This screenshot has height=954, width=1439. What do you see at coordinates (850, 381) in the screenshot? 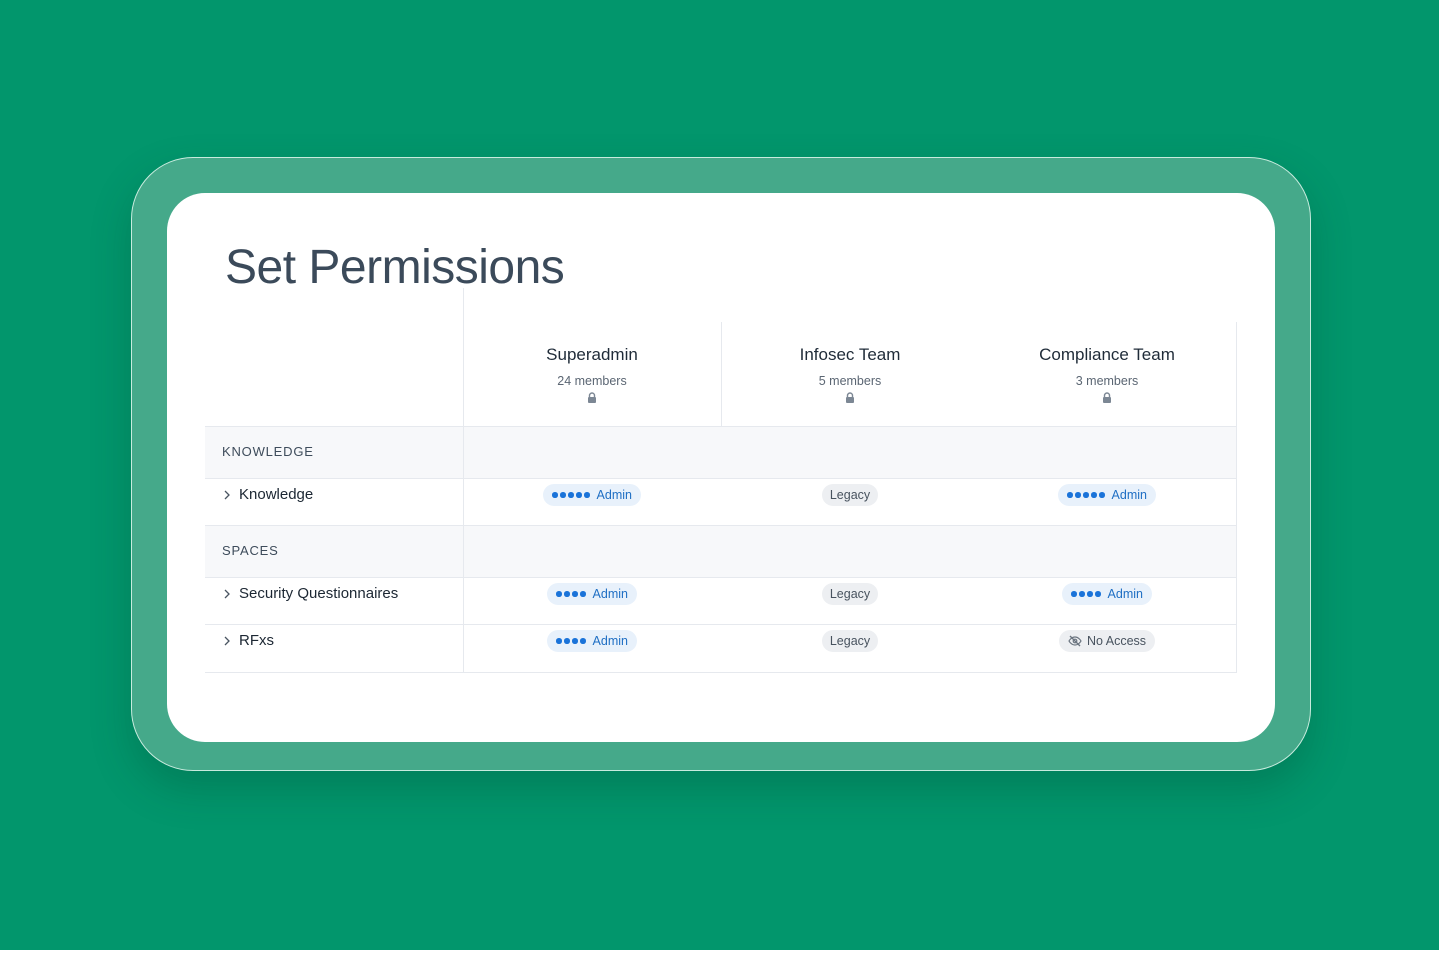
I see `column-members: 5 members` at bounding box center [850, 381].